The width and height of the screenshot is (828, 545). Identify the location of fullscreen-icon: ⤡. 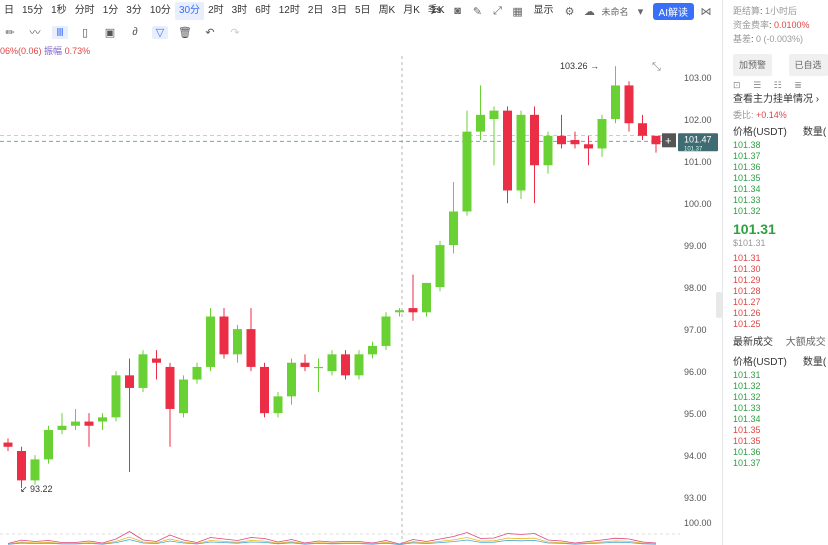
(656, 66).